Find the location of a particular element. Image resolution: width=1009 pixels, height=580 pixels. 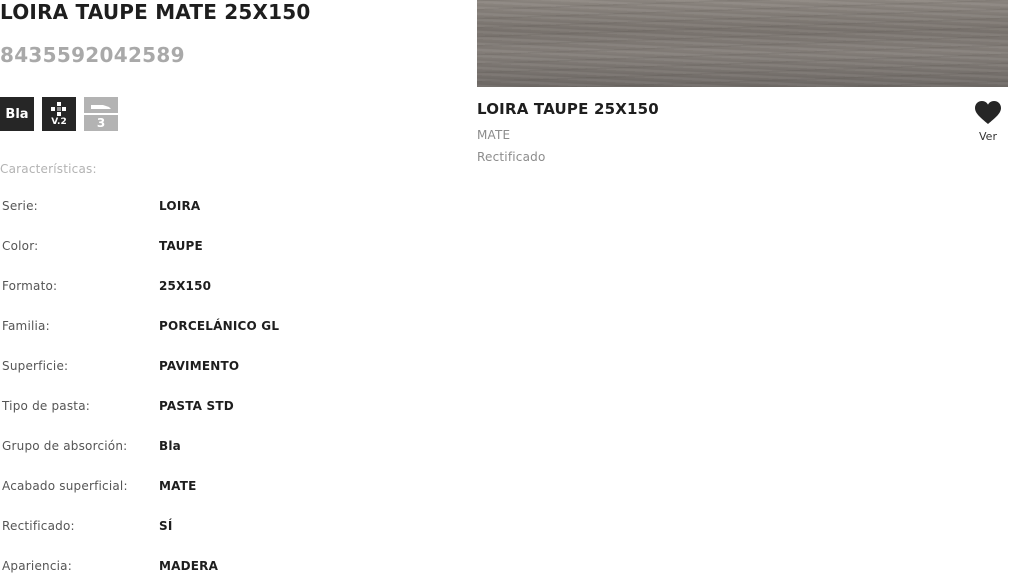

spec-value: MADERA is located at coordinates (189, 566).